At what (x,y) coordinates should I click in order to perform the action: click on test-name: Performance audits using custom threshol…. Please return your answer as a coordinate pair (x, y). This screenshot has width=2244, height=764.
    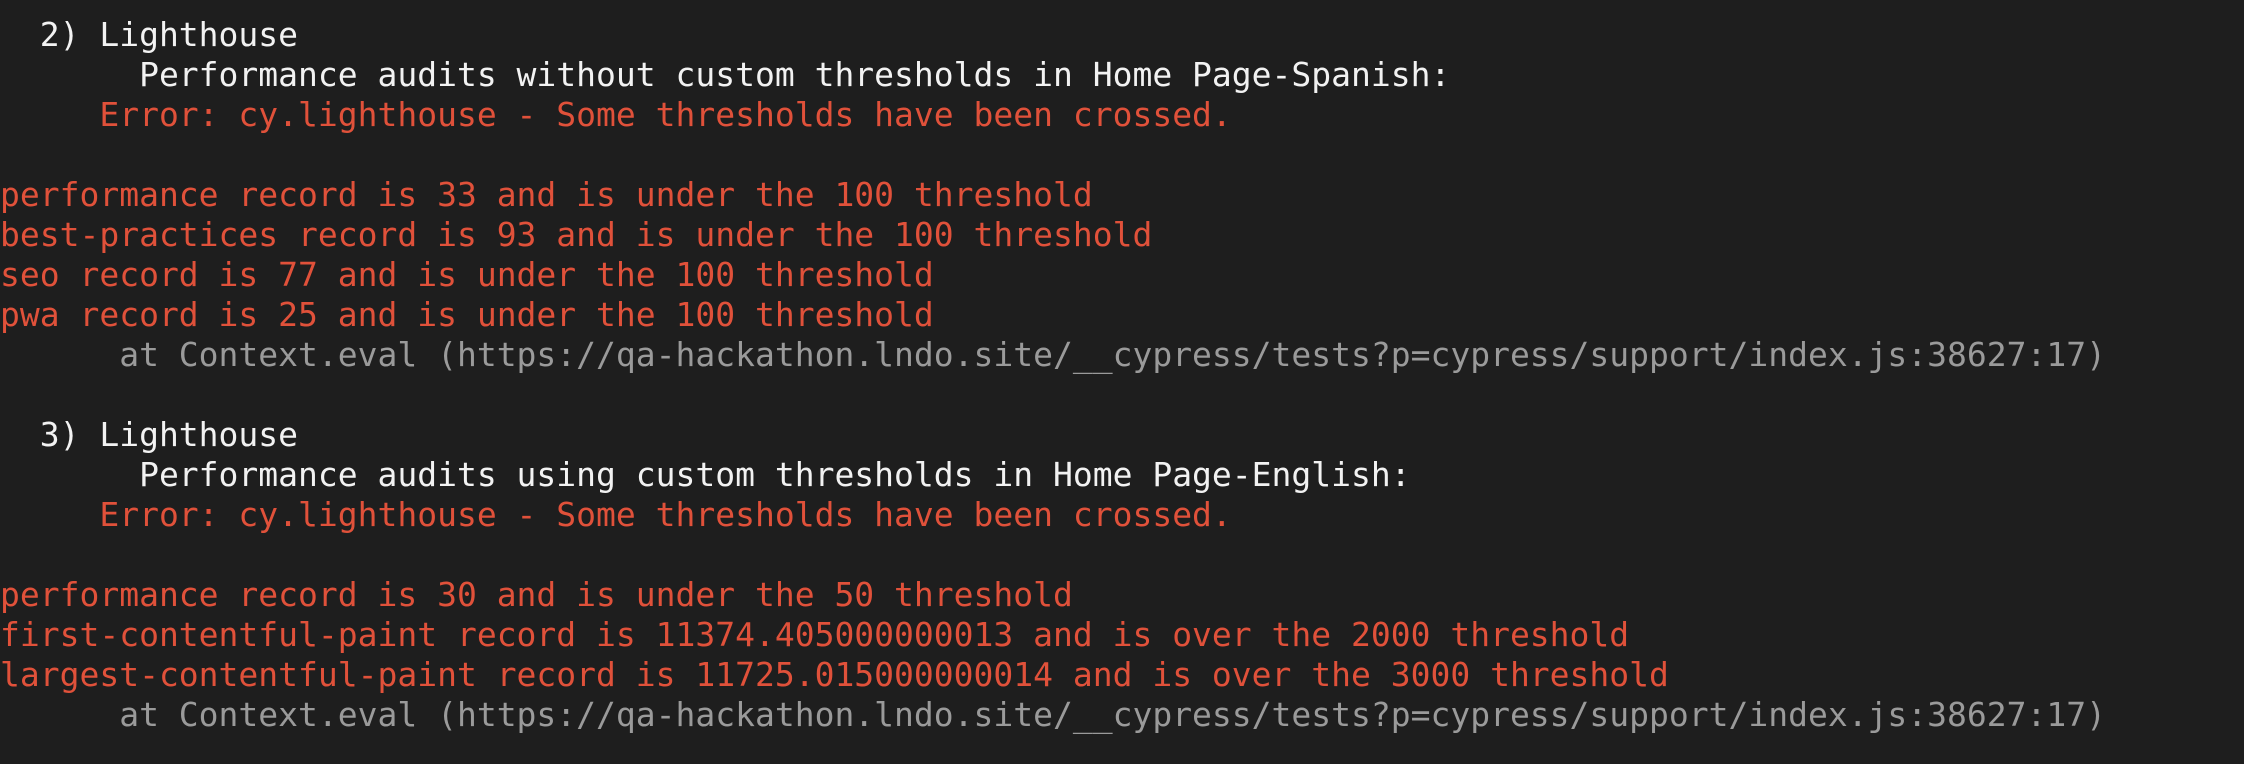
    Looking at the image, I should click on (705, 474).